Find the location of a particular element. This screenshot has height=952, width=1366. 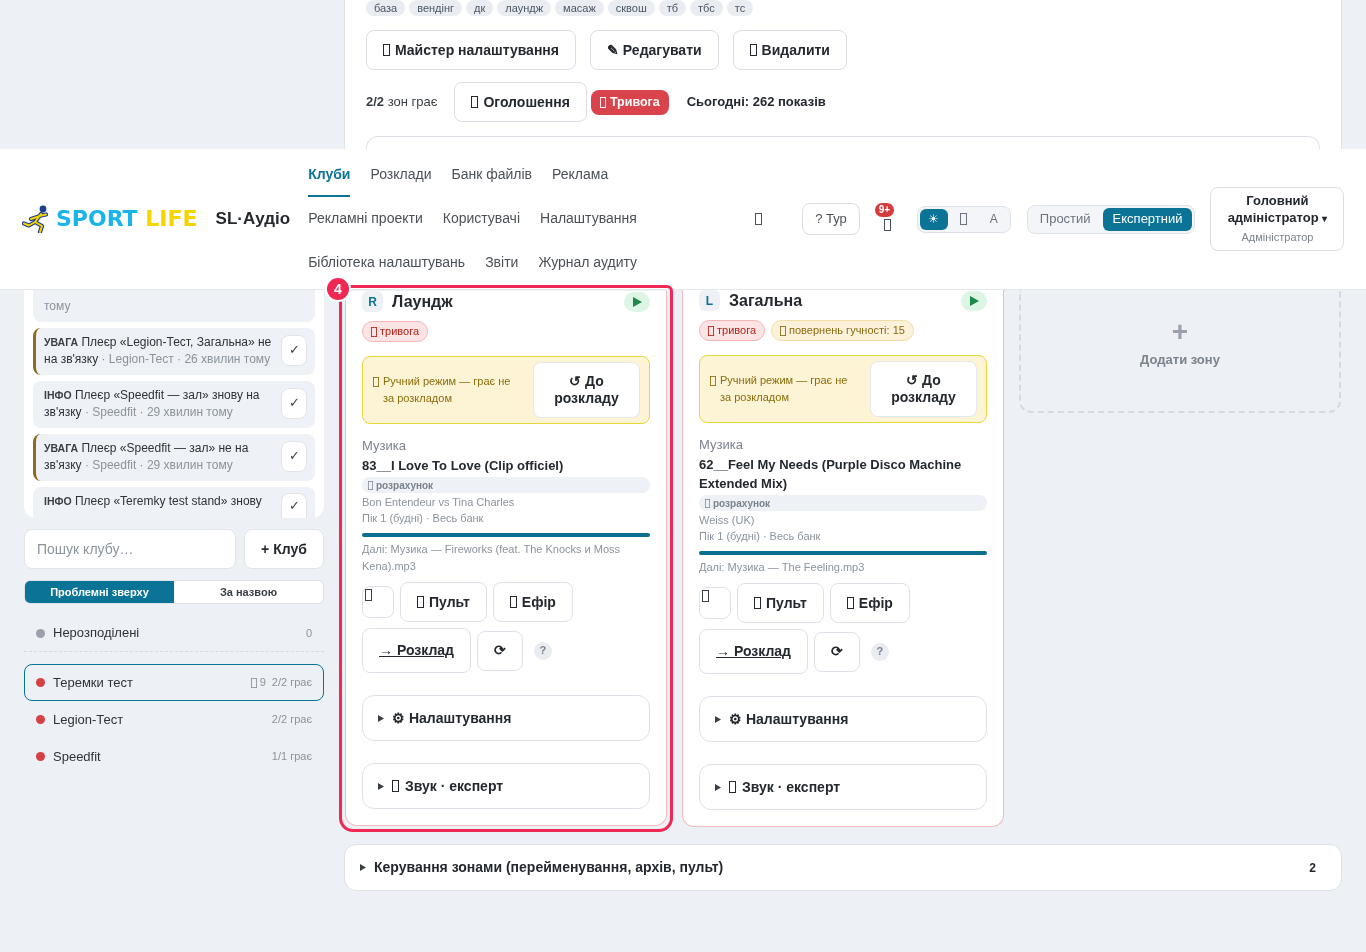

zone-management-toggle: Керування зонами (перейменування, архів, пульт) 2 is located at coordinates (843, 867).